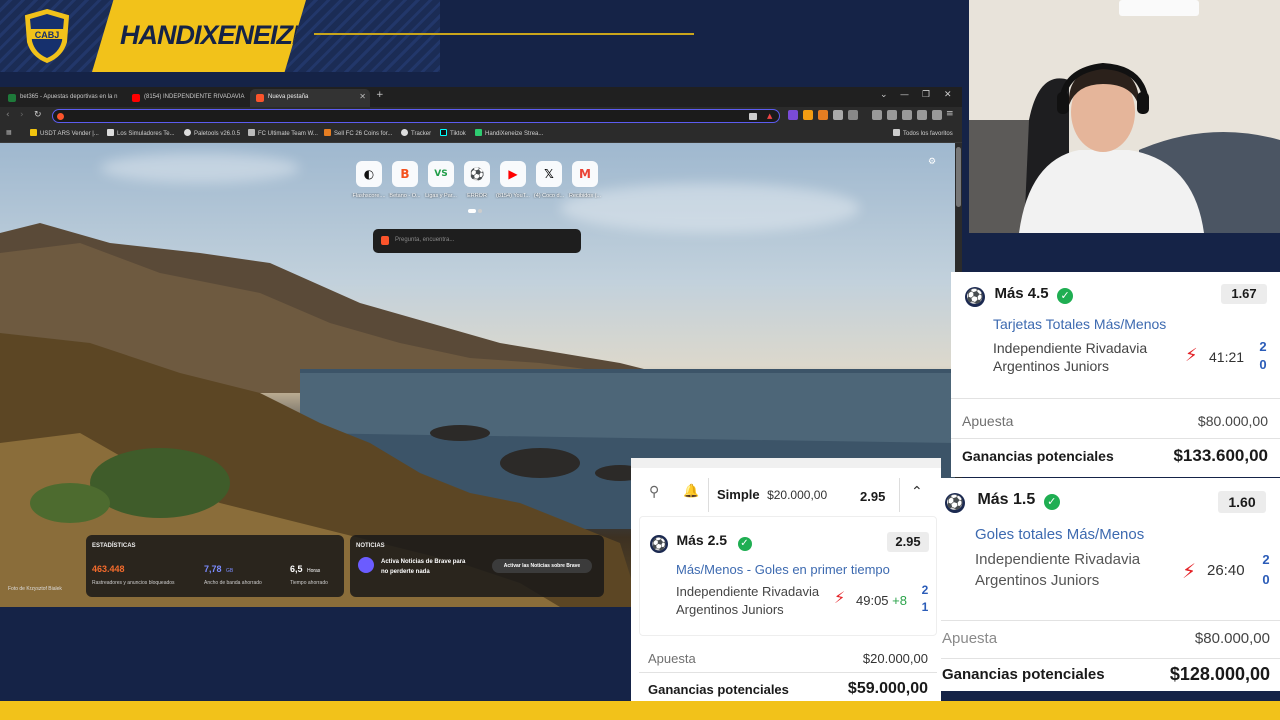 This screenshot has height=720, width=1280. Describe the element at coordinates (786, 463) in the screenshot. I see `betslip-top-strip` at that location.